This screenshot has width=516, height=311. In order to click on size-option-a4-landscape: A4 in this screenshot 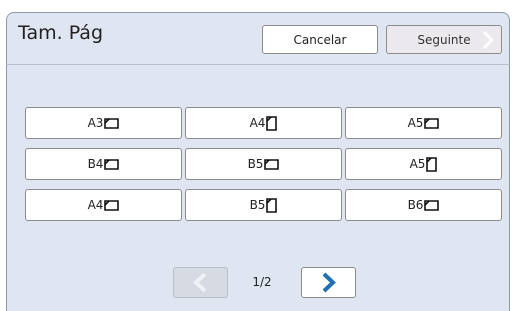, I will do `click(103, 205)`.